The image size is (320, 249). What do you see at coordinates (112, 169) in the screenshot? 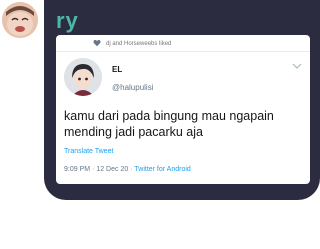
I see `tweet-date: 12 Dec 20` at bounding box center [112, 169].